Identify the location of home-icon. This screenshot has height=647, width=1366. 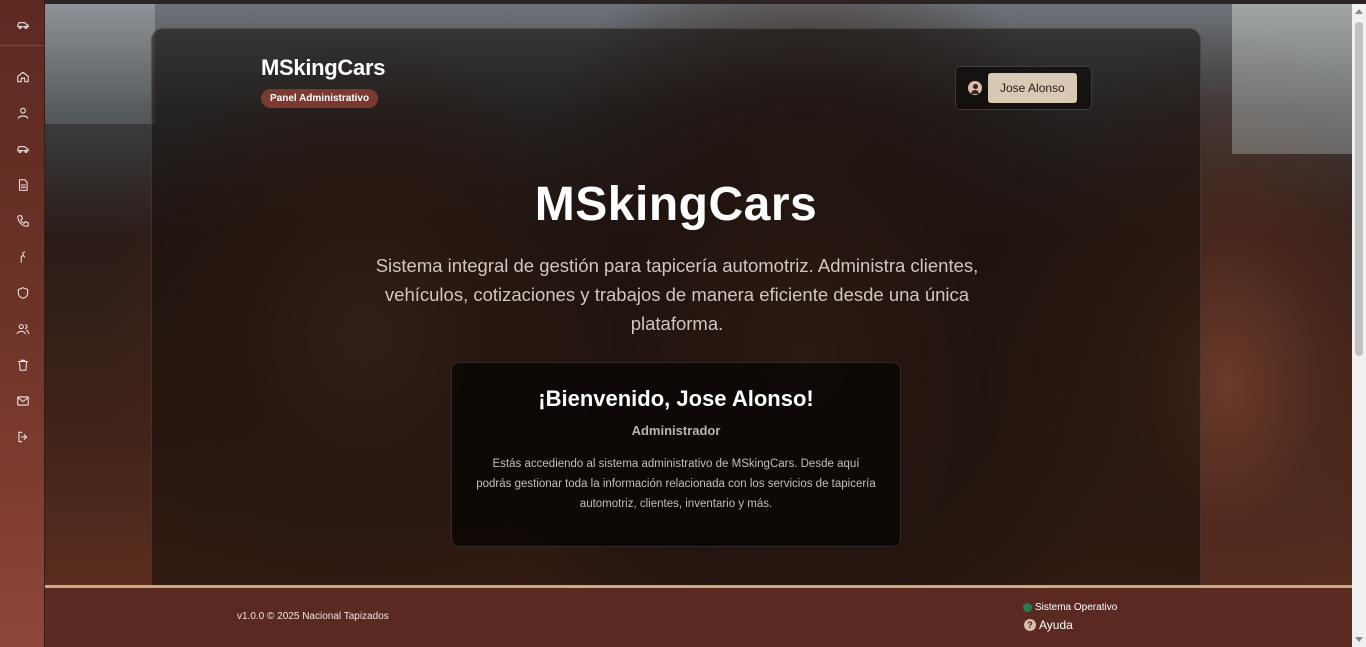
(22, 77).